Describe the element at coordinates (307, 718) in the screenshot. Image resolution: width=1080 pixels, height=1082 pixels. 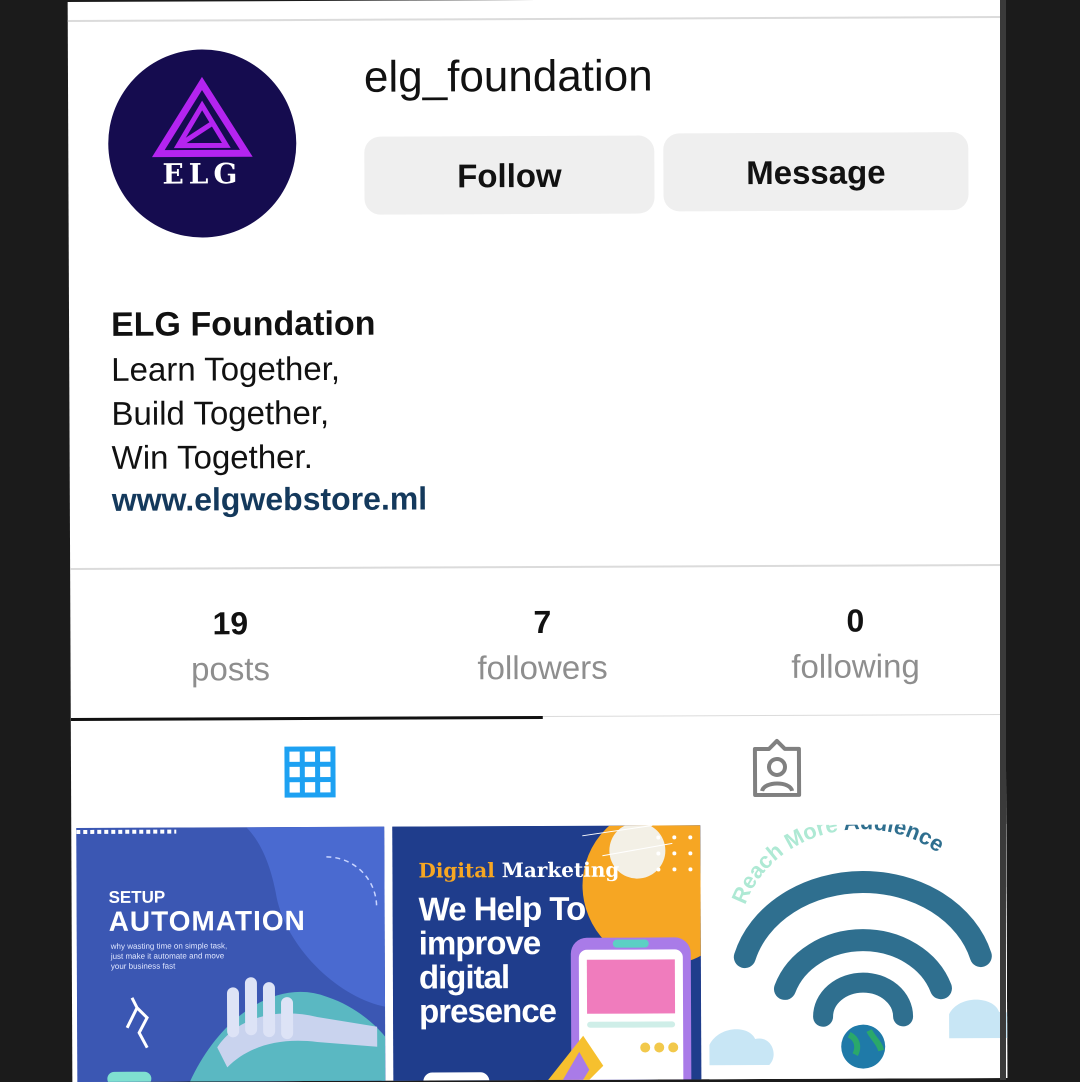
I see `active-tab-indicator` at that location.